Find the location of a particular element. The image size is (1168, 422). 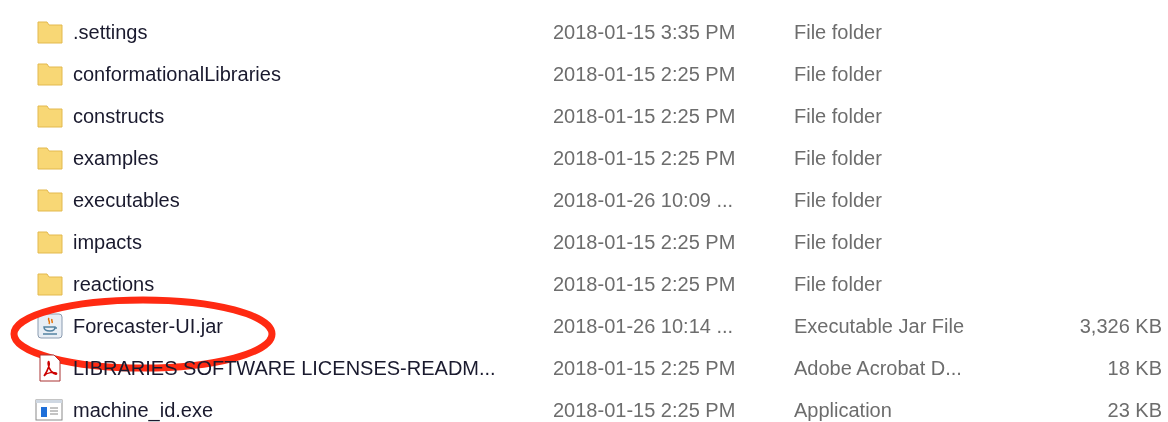

file-name: examples is located at coordinates (313, 158).